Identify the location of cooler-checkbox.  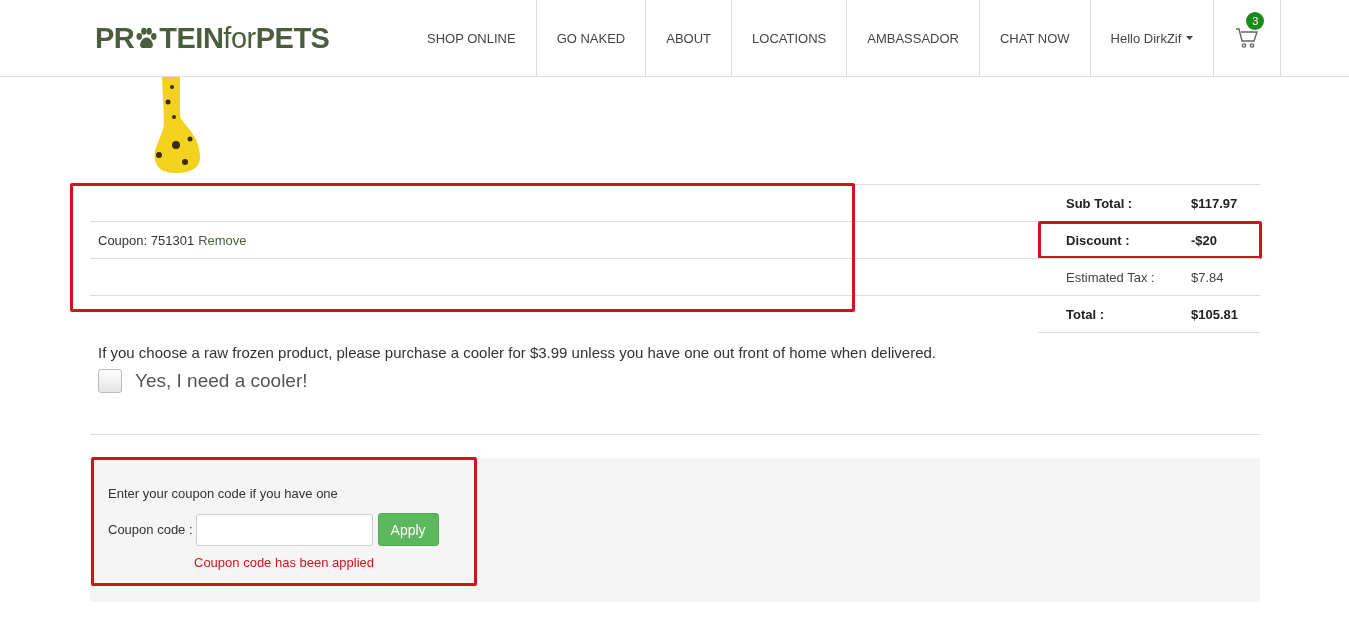
(110, 381).